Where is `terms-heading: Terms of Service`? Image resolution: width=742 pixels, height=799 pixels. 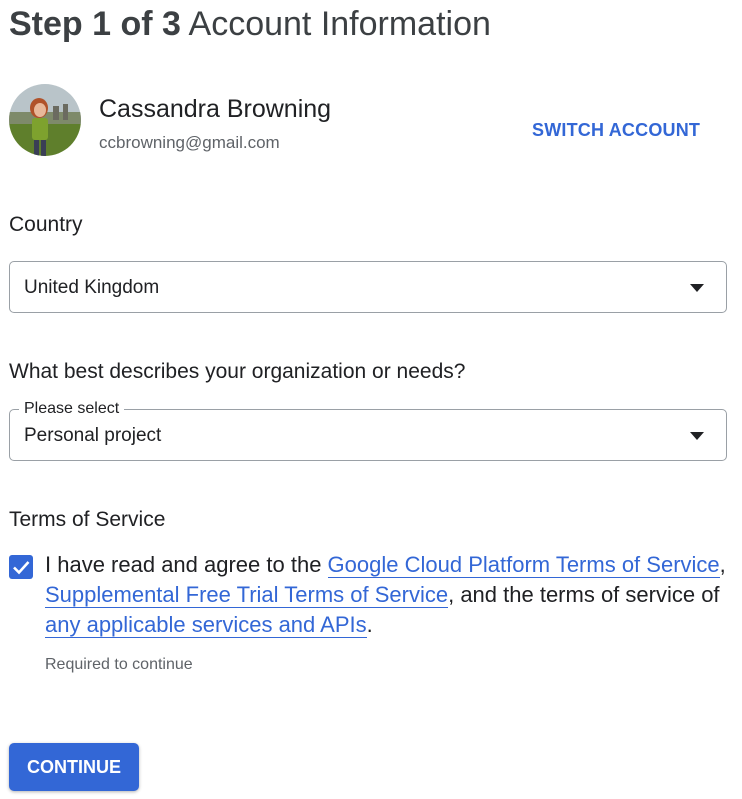
terms-heading: Terms of Service is located at coordinates (87, 519).